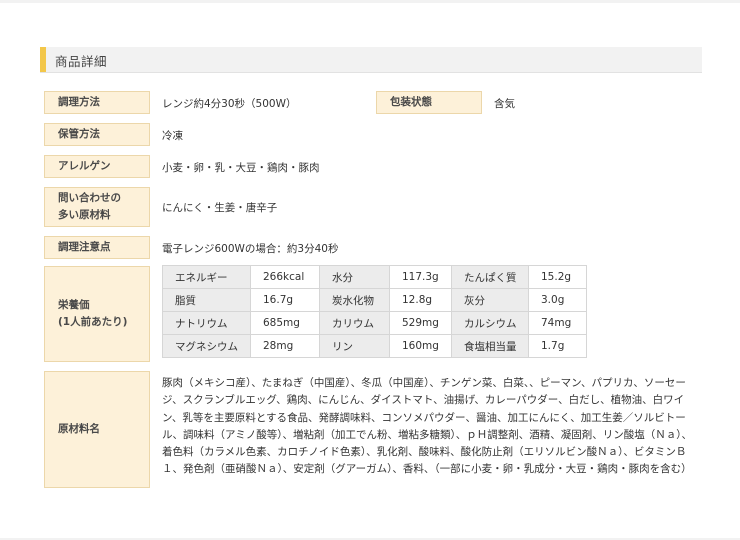 This screenshot has width=740, height=540. I want to click on top-divider, so click(370, 1).